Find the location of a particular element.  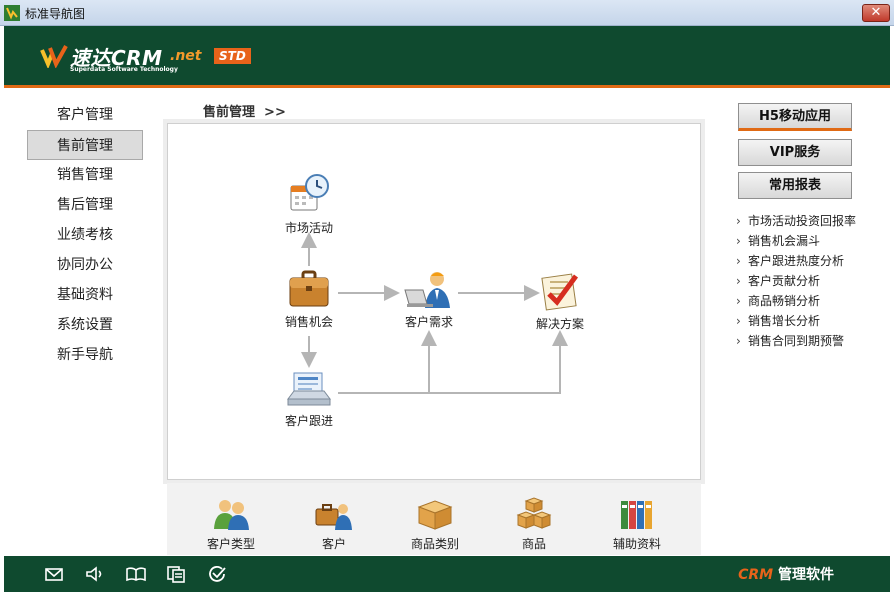

calendar-clock-icon is located at coordinates (309, 192).